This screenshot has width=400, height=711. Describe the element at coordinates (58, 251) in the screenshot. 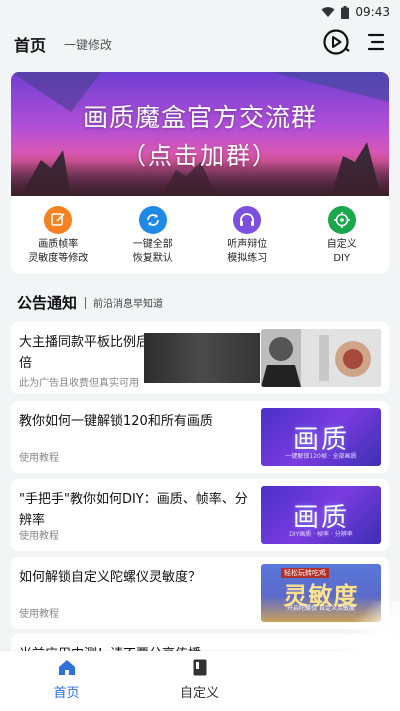

I see `quick-action-label: 画质帧率 灵敏度等修改` at that location.